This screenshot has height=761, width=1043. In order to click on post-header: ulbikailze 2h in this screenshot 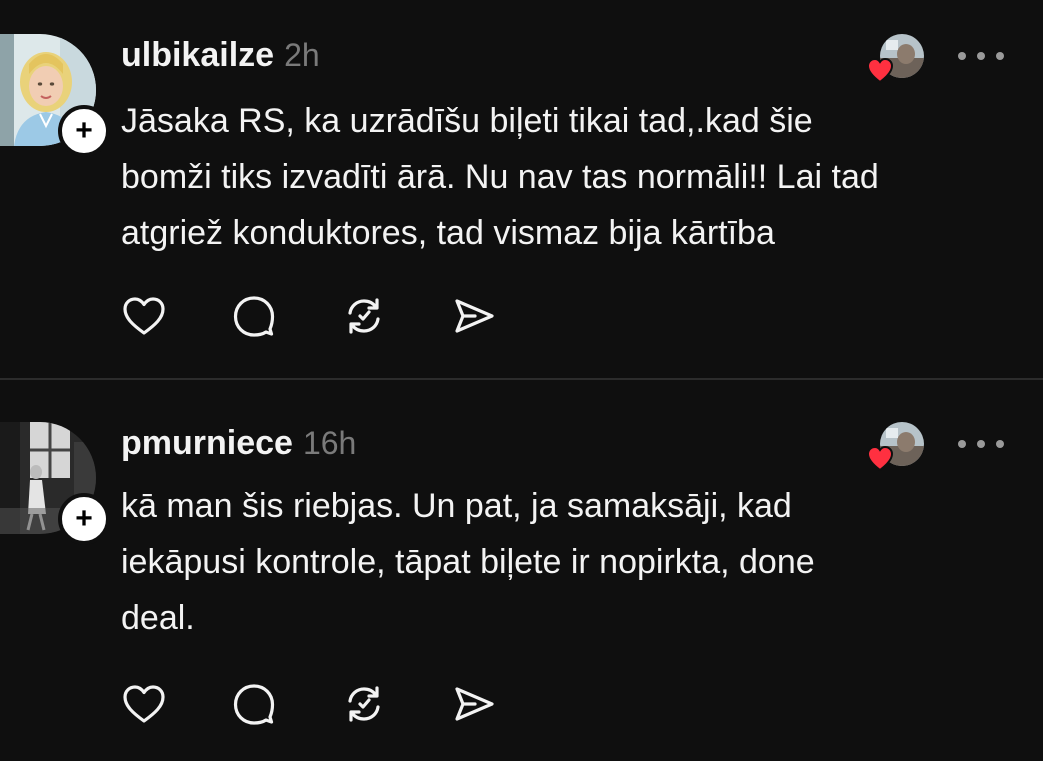, I will do `click(220, 55)`.